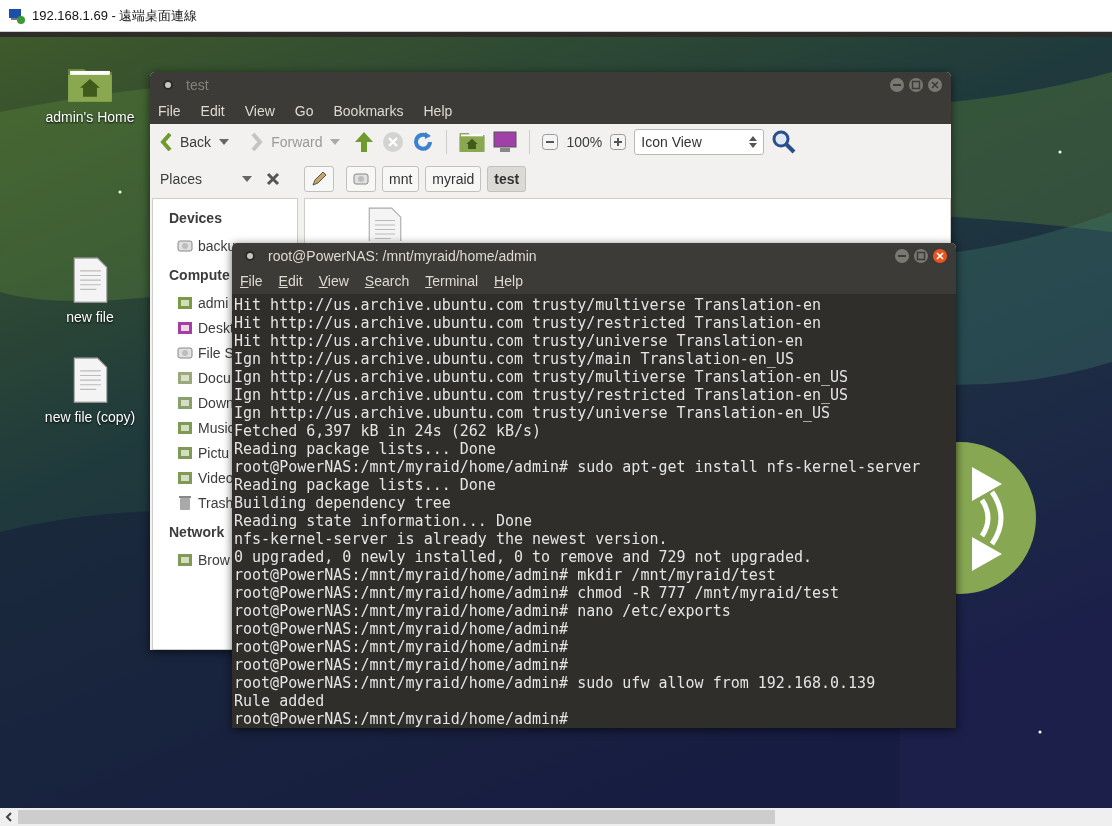 This screenshot has width=1112, height=826. Describe the element at coordinates (214, 559) in the screenshot. I see `sidebar-item: Brow` at that location.